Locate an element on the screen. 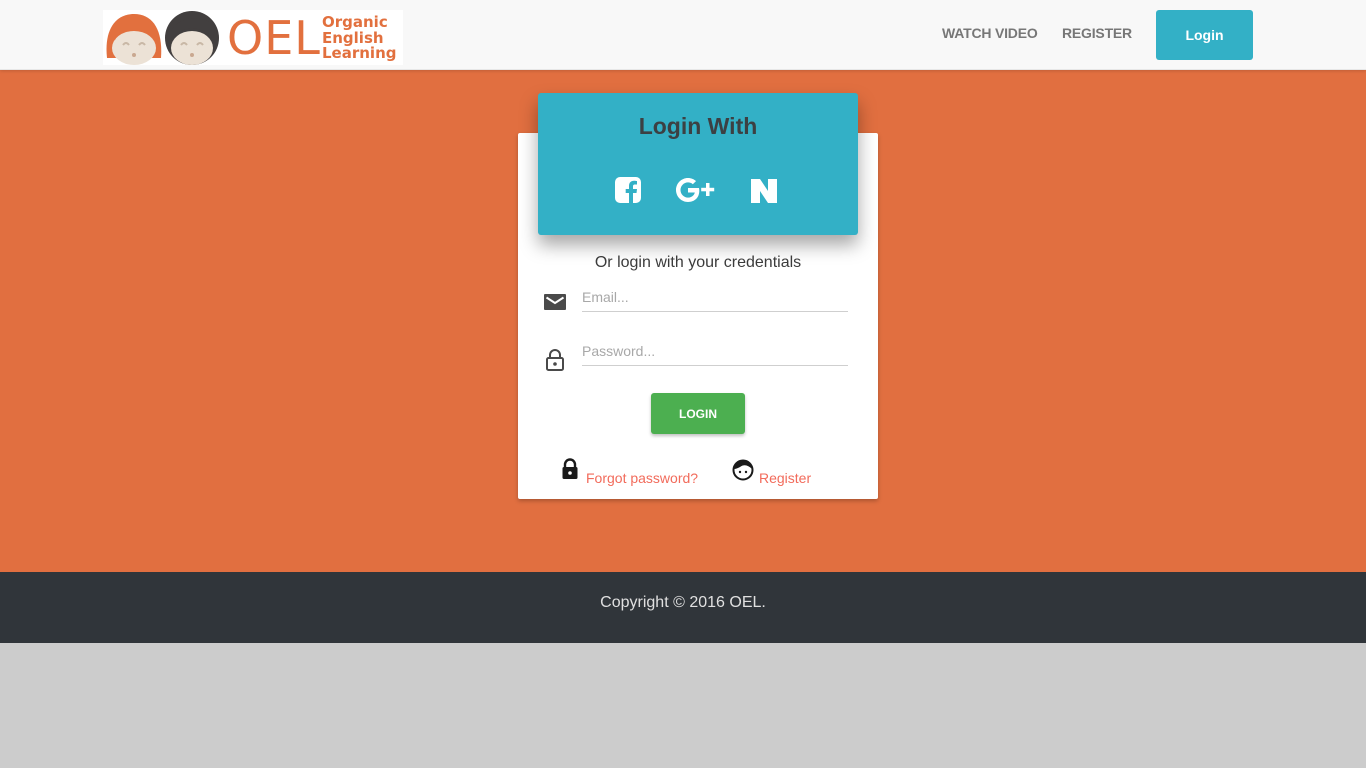 The width and height of the screenshot is (1366, 768). mail-icon is located at coordinates (555, 302).